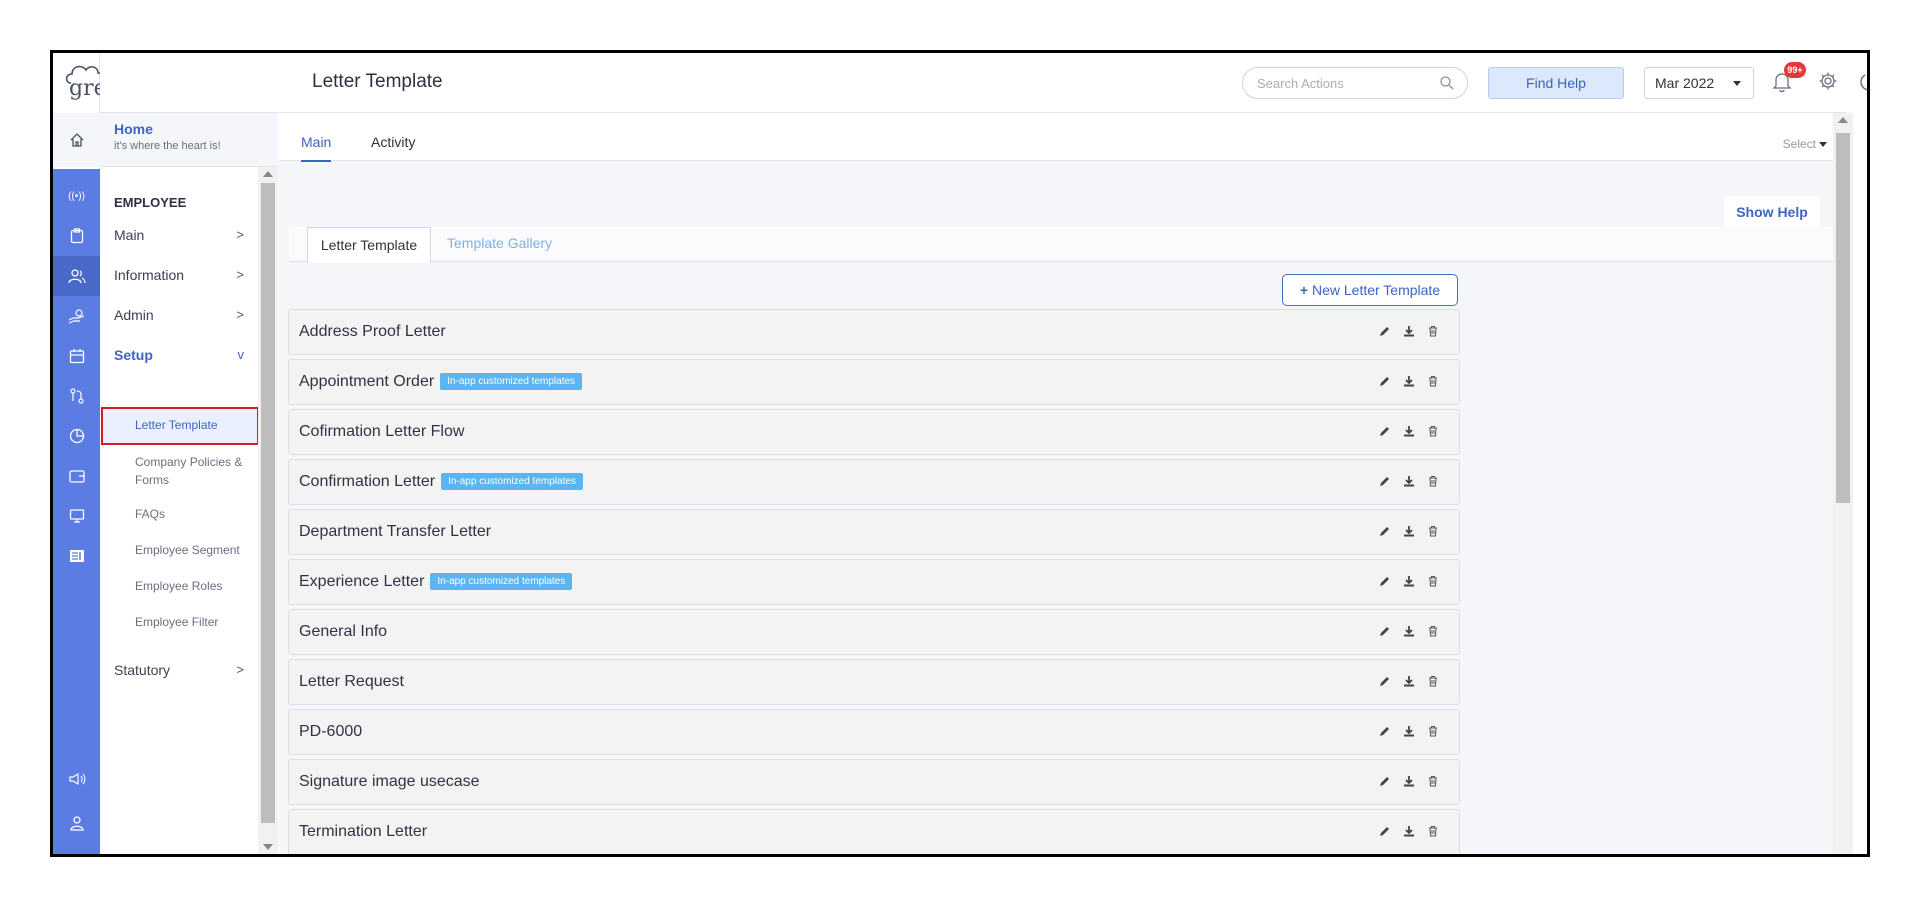 This screenshot has height=910, width=1920. What do you see at coordinates (76, 236) in the screenshot?
I see `clipboard-icon` at bounding box center [76, 236].